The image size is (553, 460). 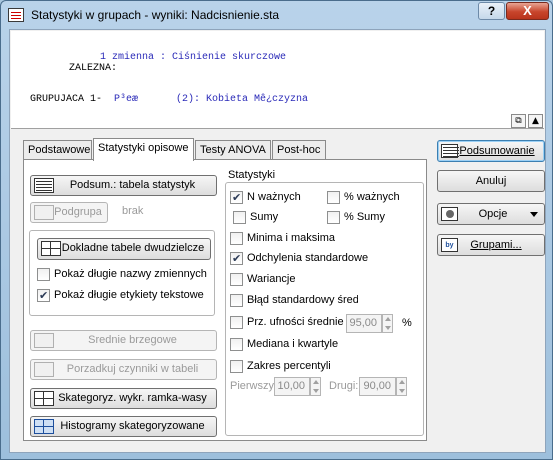 What do you see at coordinates (123, 340) in the screenshot?
I see `marginal-means-button: Srednie brzegowe` at bounding box center [123, 340].